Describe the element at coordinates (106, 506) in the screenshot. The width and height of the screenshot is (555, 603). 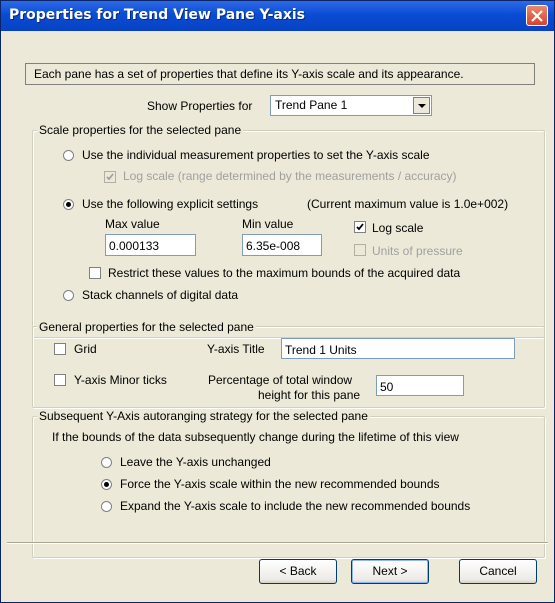
I see `radio-expand-scale` at that location.